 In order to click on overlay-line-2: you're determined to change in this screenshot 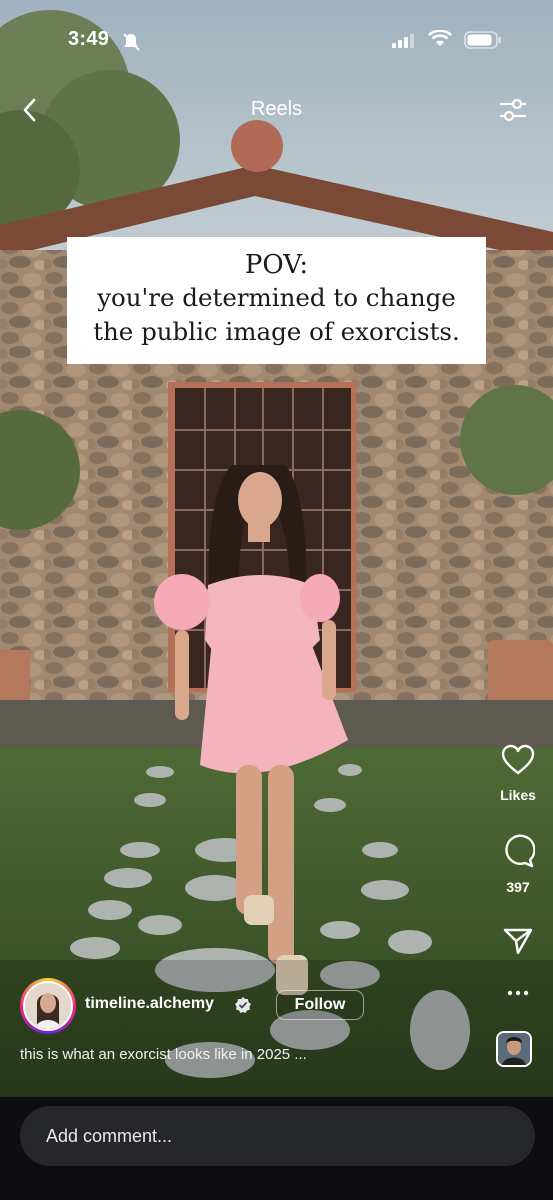, I will do `click(276, 297)`.